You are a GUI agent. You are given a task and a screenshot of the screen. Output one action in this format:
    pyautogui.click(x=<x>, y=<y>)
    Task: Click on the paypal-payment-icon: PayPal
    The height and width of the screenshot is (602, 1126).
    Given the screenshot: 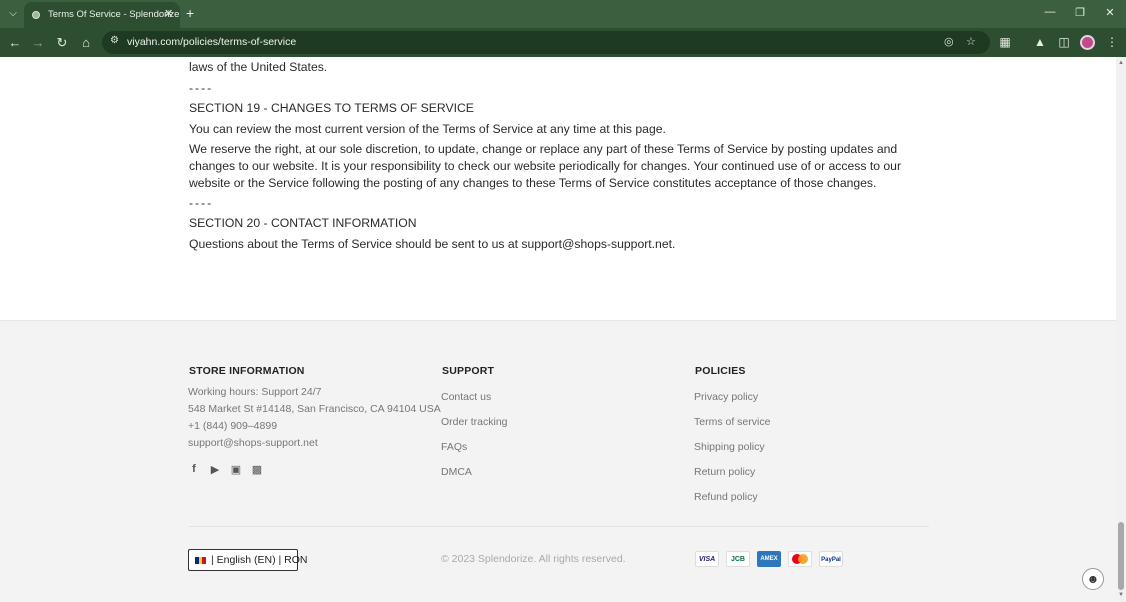 What is the action you would take?
    pyautogui.click(x=831, y=559)
    